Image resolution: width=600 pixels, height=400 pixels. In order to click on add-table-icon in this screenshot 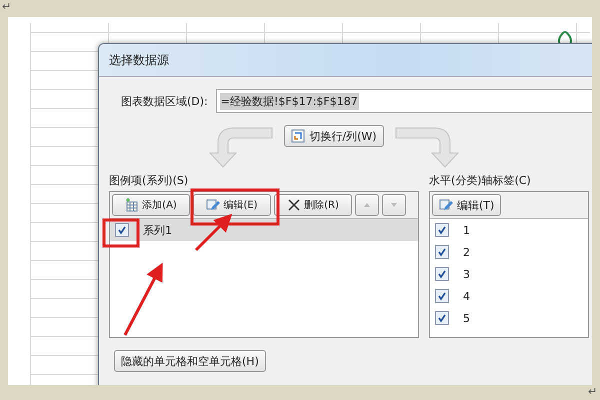, I will do `click(132, 205)`.